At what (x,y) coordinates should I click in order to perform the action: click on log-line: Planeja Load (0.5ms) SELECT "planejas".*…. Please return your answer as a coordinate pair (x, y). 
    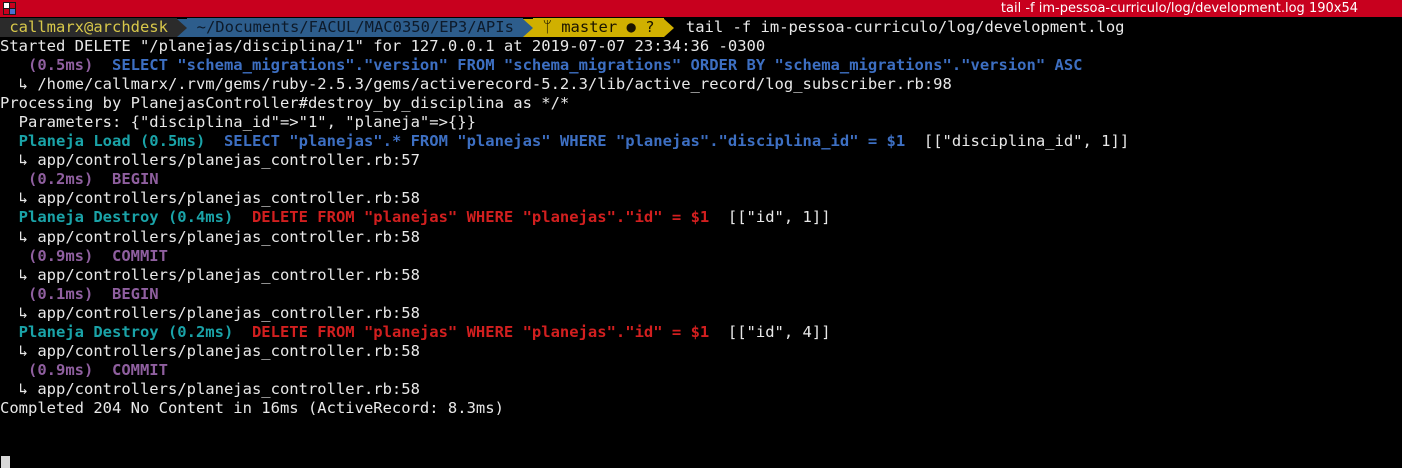
    Looking at the image, I should click on (701, 141).